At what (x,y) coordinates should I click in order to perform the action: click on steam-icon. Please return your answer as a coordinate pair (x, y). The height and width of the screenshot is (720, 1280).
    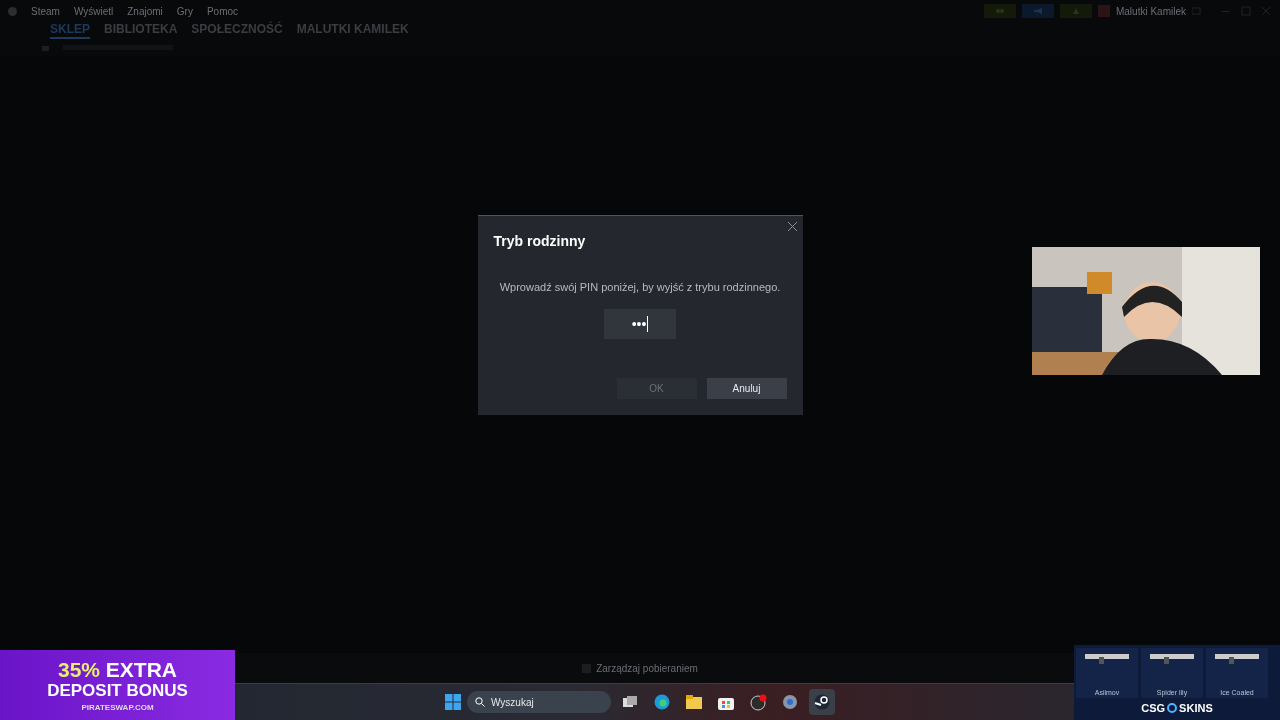
    Looking at the image, I should click on (822, 702).